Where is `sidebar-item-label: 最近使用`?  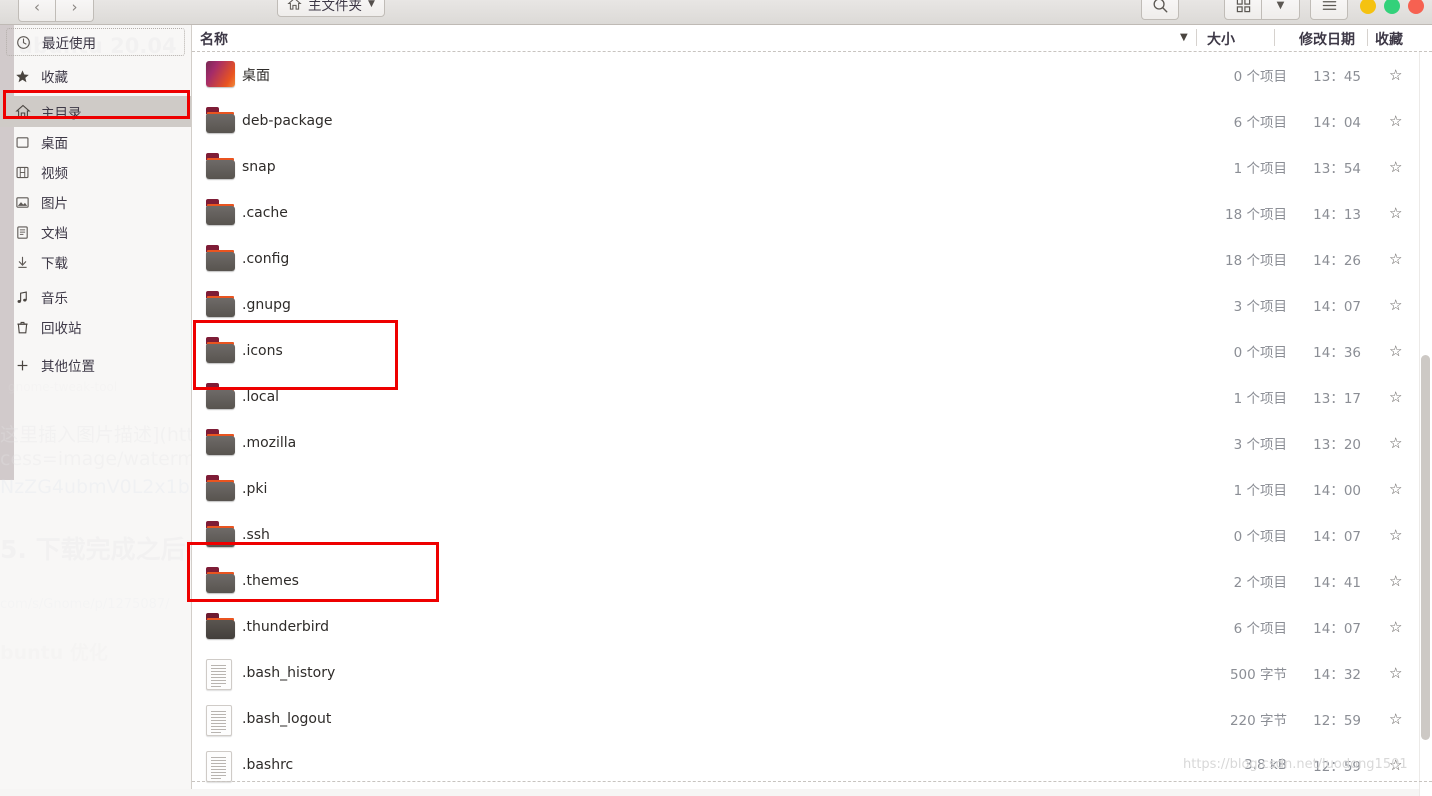 sidebar-item-label: 最近使用 is located at coordinates (69, 44).